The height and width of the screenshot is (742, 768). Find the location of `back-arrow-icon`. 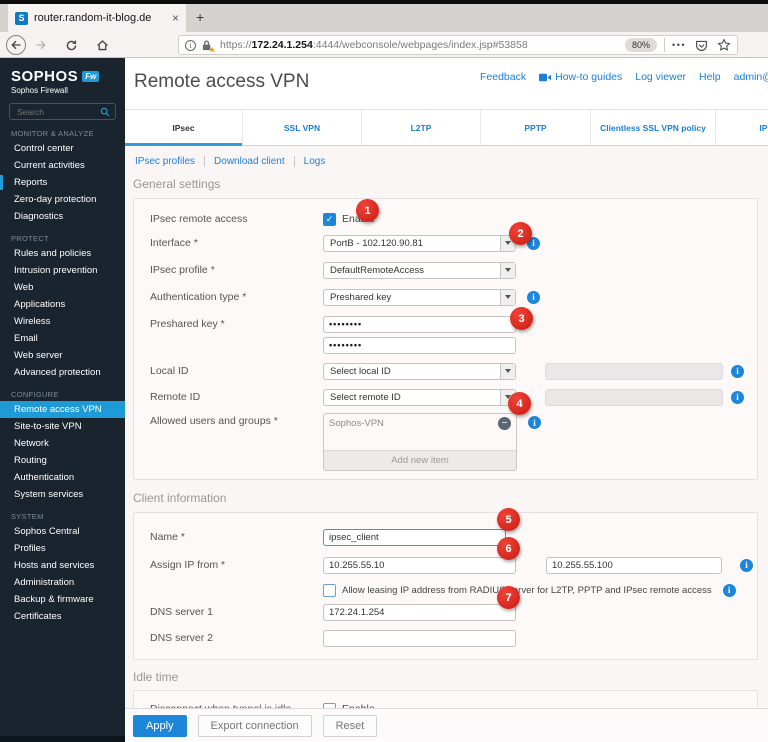

back-arrow-icon is located at coordinates (16, 45).